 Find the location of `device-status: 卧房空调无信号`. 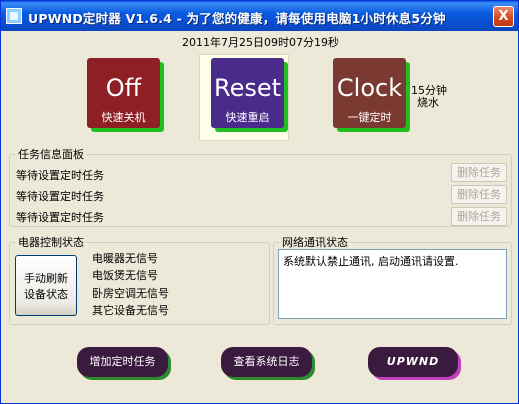

device-status: 卧房空调无信号 is located at coordinates (130, 293).